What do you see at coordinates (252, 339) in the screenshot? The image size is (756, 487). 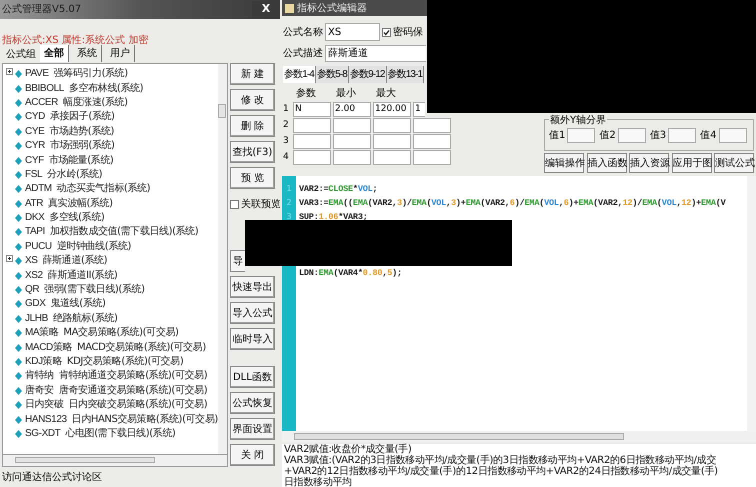 I see `action-button: 临时导入` at bounding box center [252, 339].